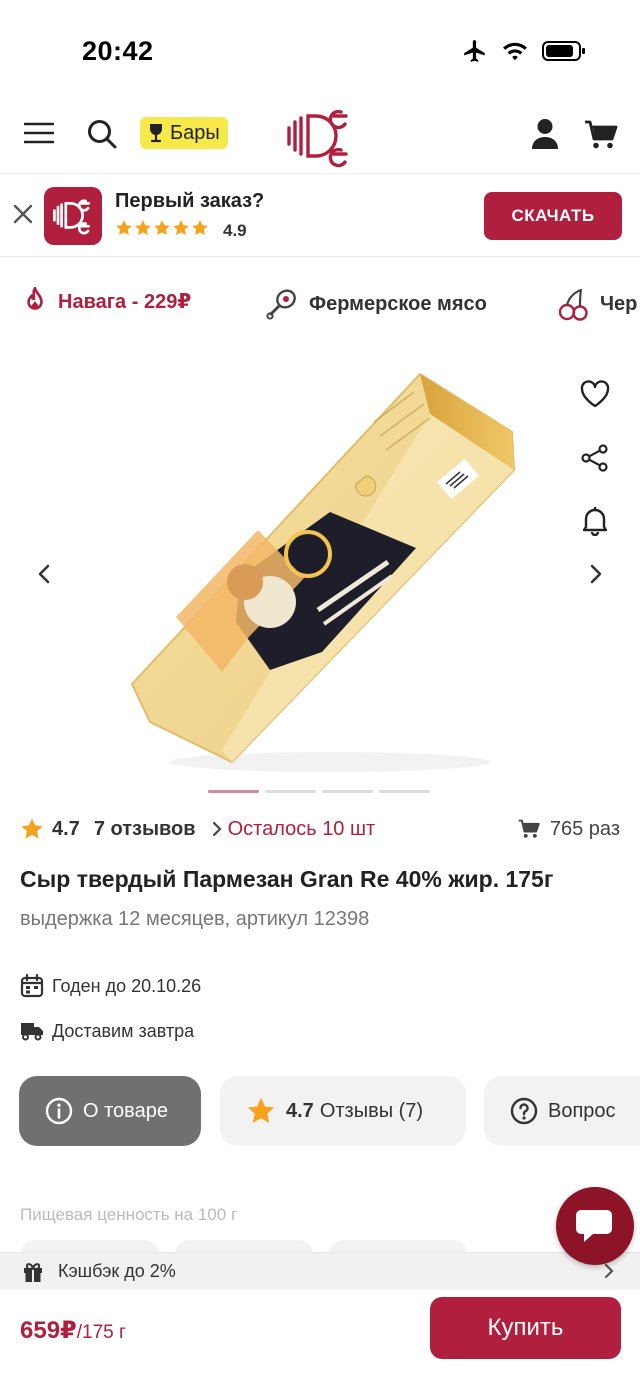 This screenshot has width=640, height=1392. I want to click on wifi-icon, so click(515, 51).